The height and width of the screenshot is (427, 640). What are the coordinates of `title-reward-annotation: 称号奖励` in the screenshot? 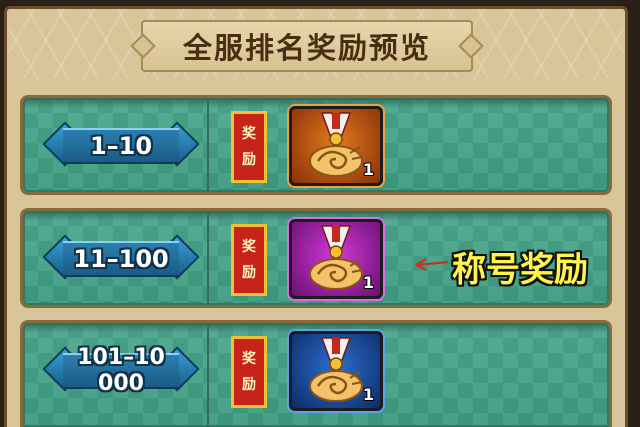 It's located at (514, 268).